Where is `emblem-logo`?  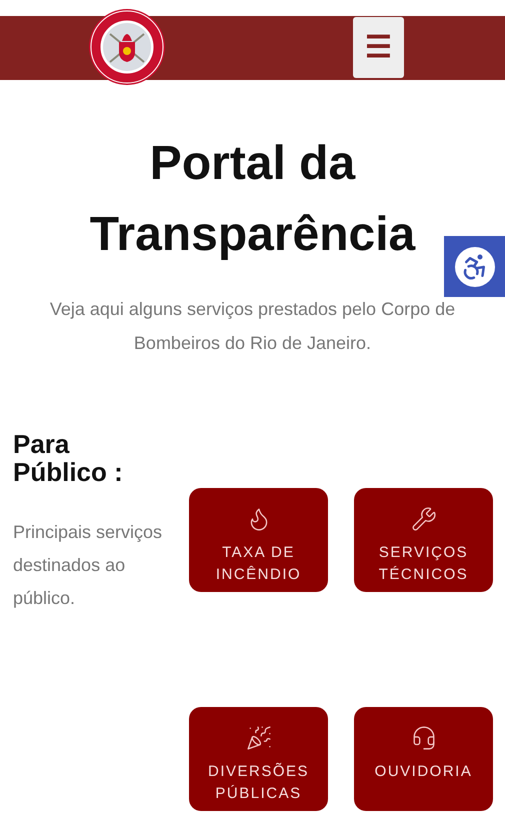 emblem-logo is located at coordinates (127, 47).